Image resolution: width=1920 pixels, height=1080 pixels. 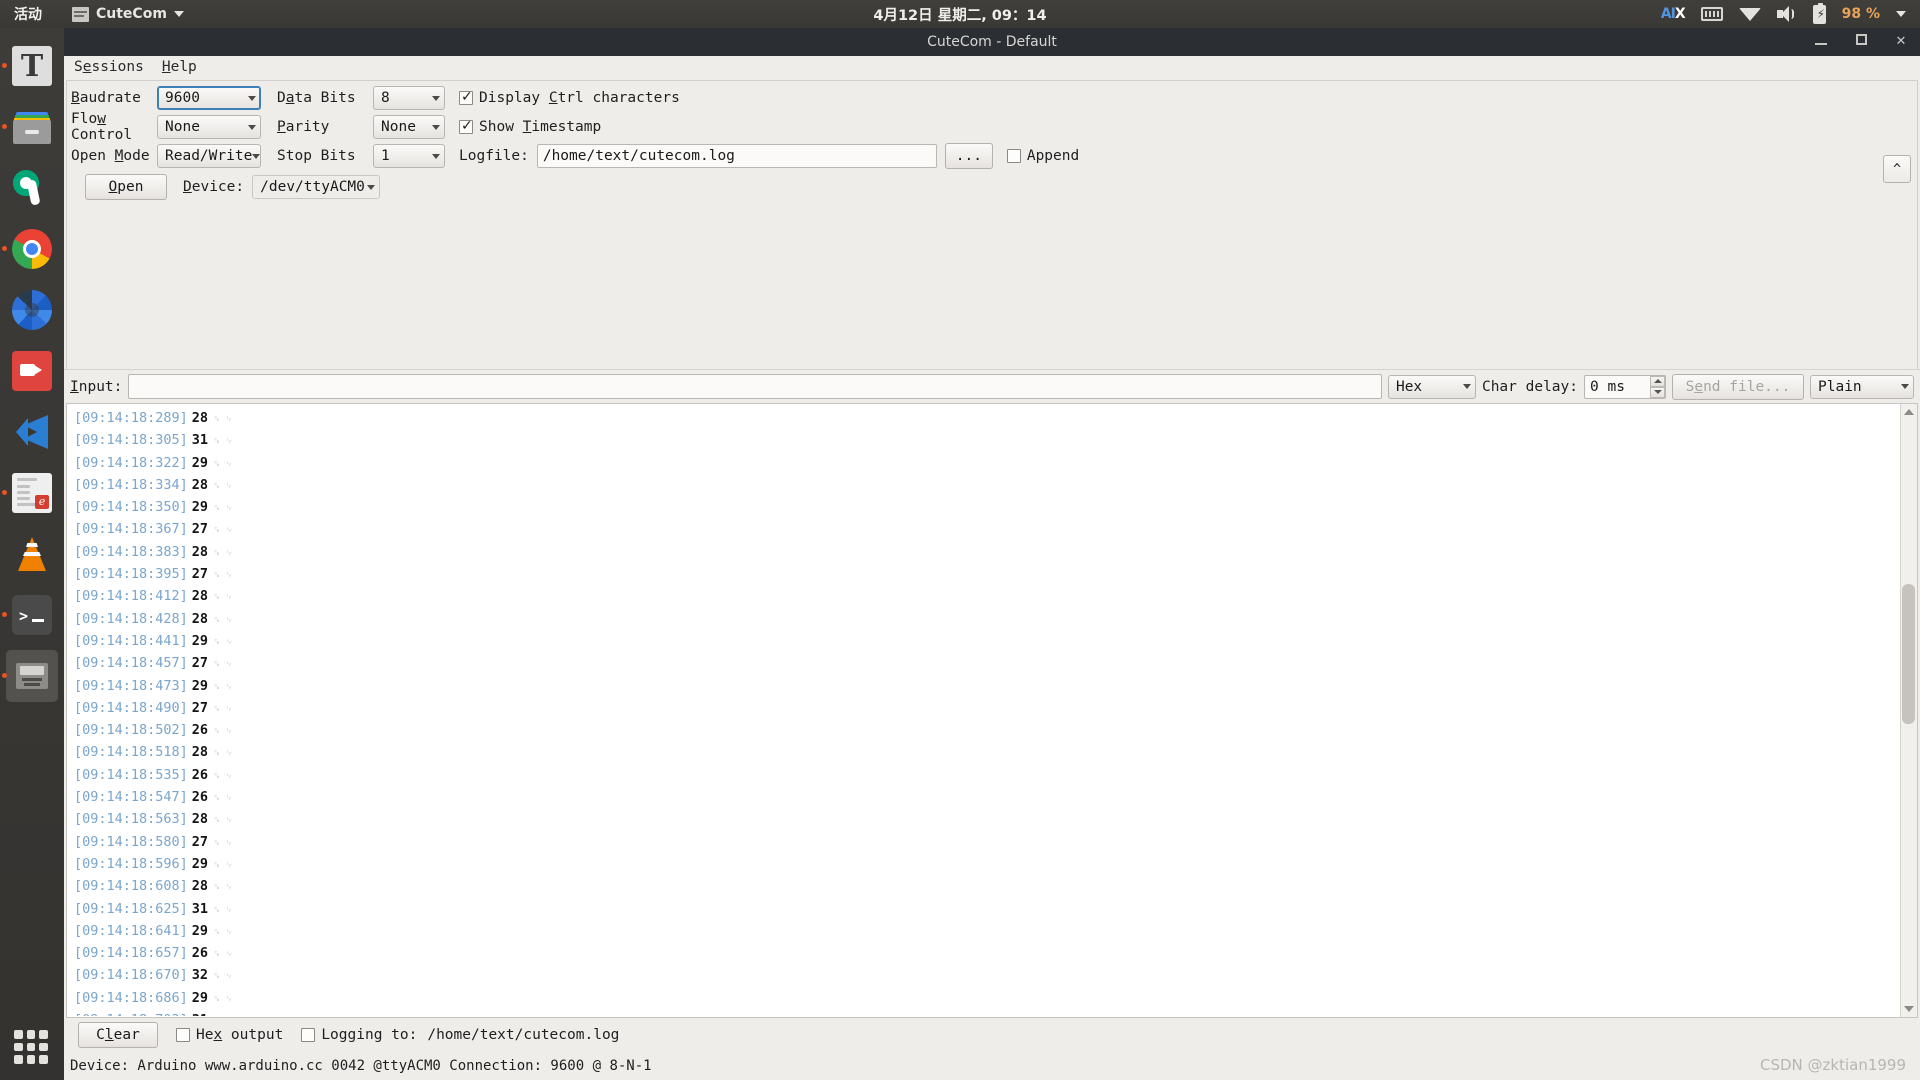 I want to click on scroll-up-arrow, so click(x=1909, y=412).